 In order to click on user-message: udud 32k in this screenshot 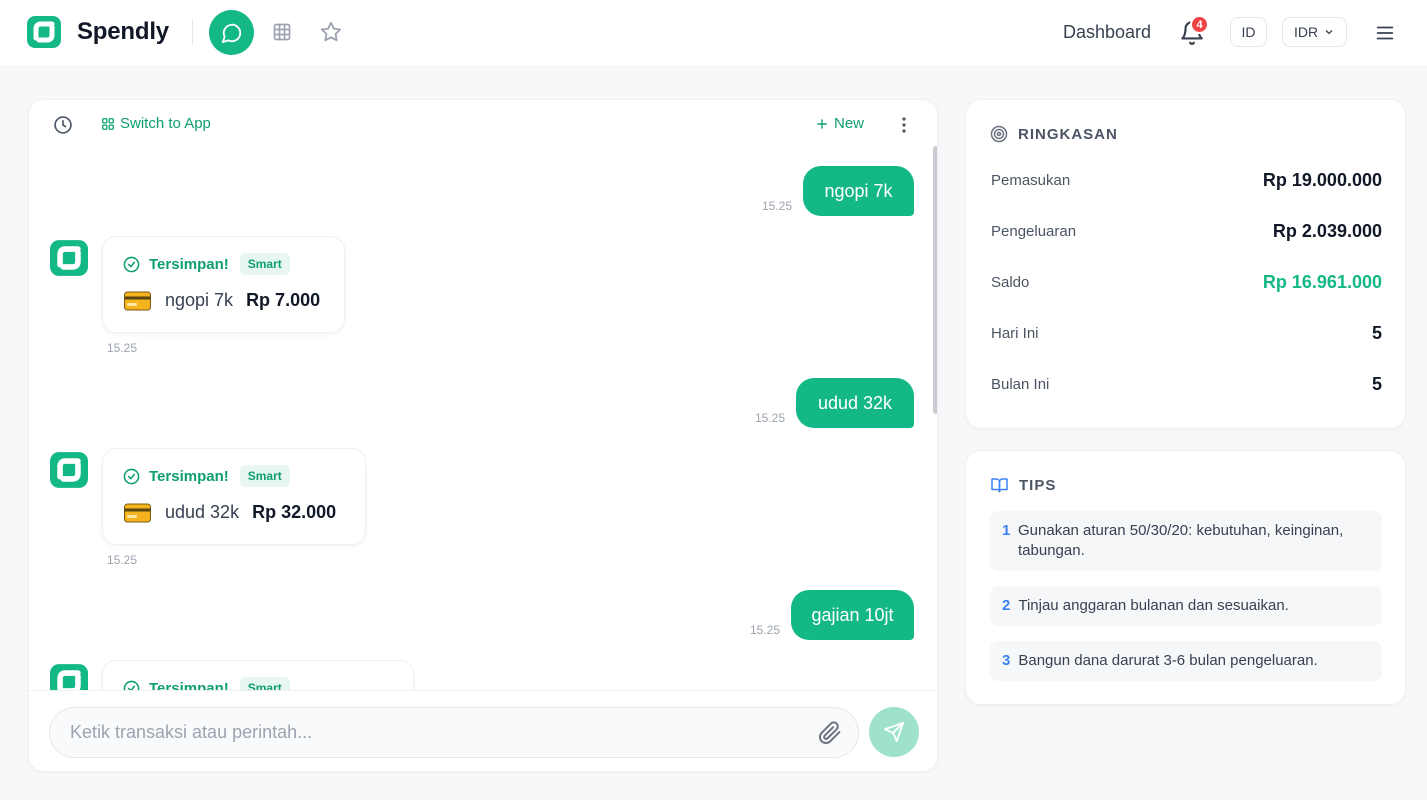, I will do `click(855, 403)`.